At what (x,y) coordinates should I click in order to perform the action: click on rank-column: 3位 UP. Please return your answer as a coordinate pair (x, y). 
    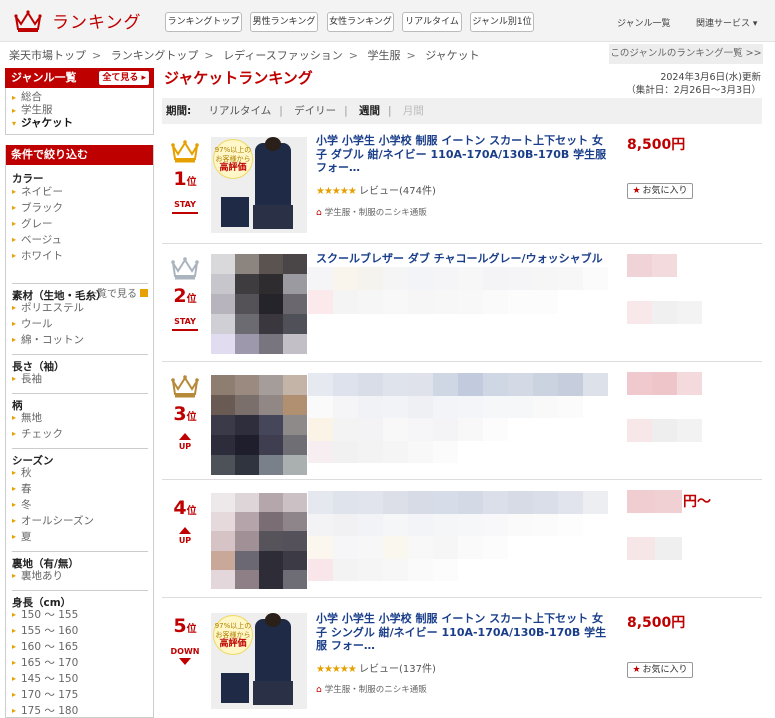
    Looking at the image, I should click on (185, 412).